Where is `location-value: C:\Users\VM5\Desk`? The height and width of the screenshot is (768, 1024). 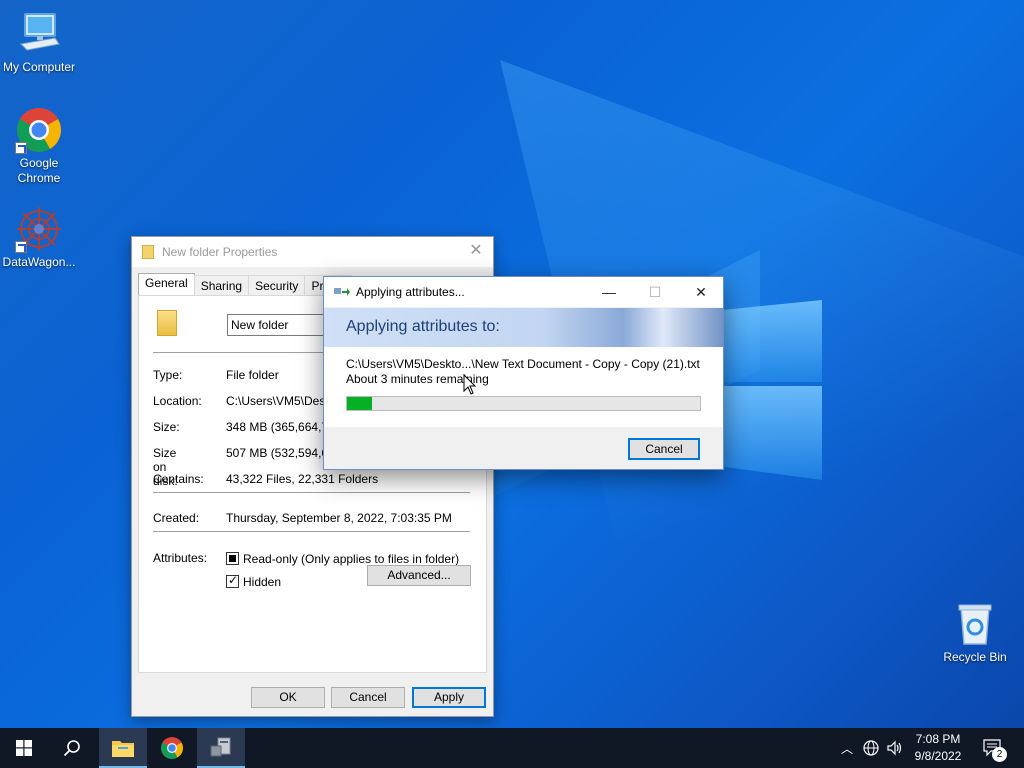 location-value: C:\Users\VM5\Desk is located at coordinates (279, 401).